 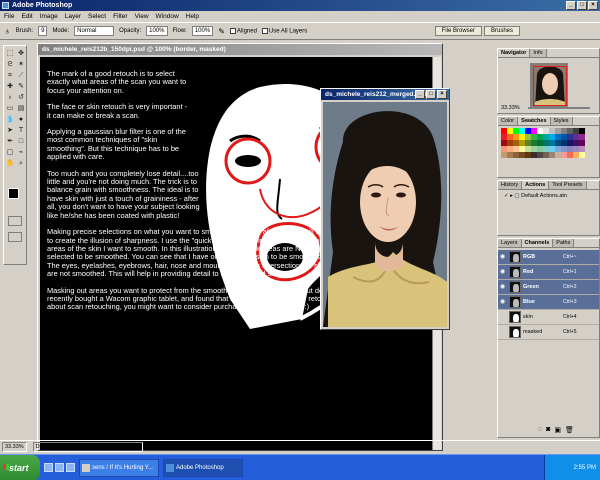 I want to click on foreground-color-swatch, so click(x=13, y=193).